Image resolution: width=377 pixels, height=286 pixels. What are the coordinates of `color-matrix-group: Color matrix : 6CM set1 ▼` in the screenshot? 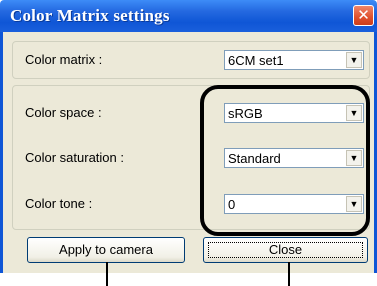 It's located at (191, 60).